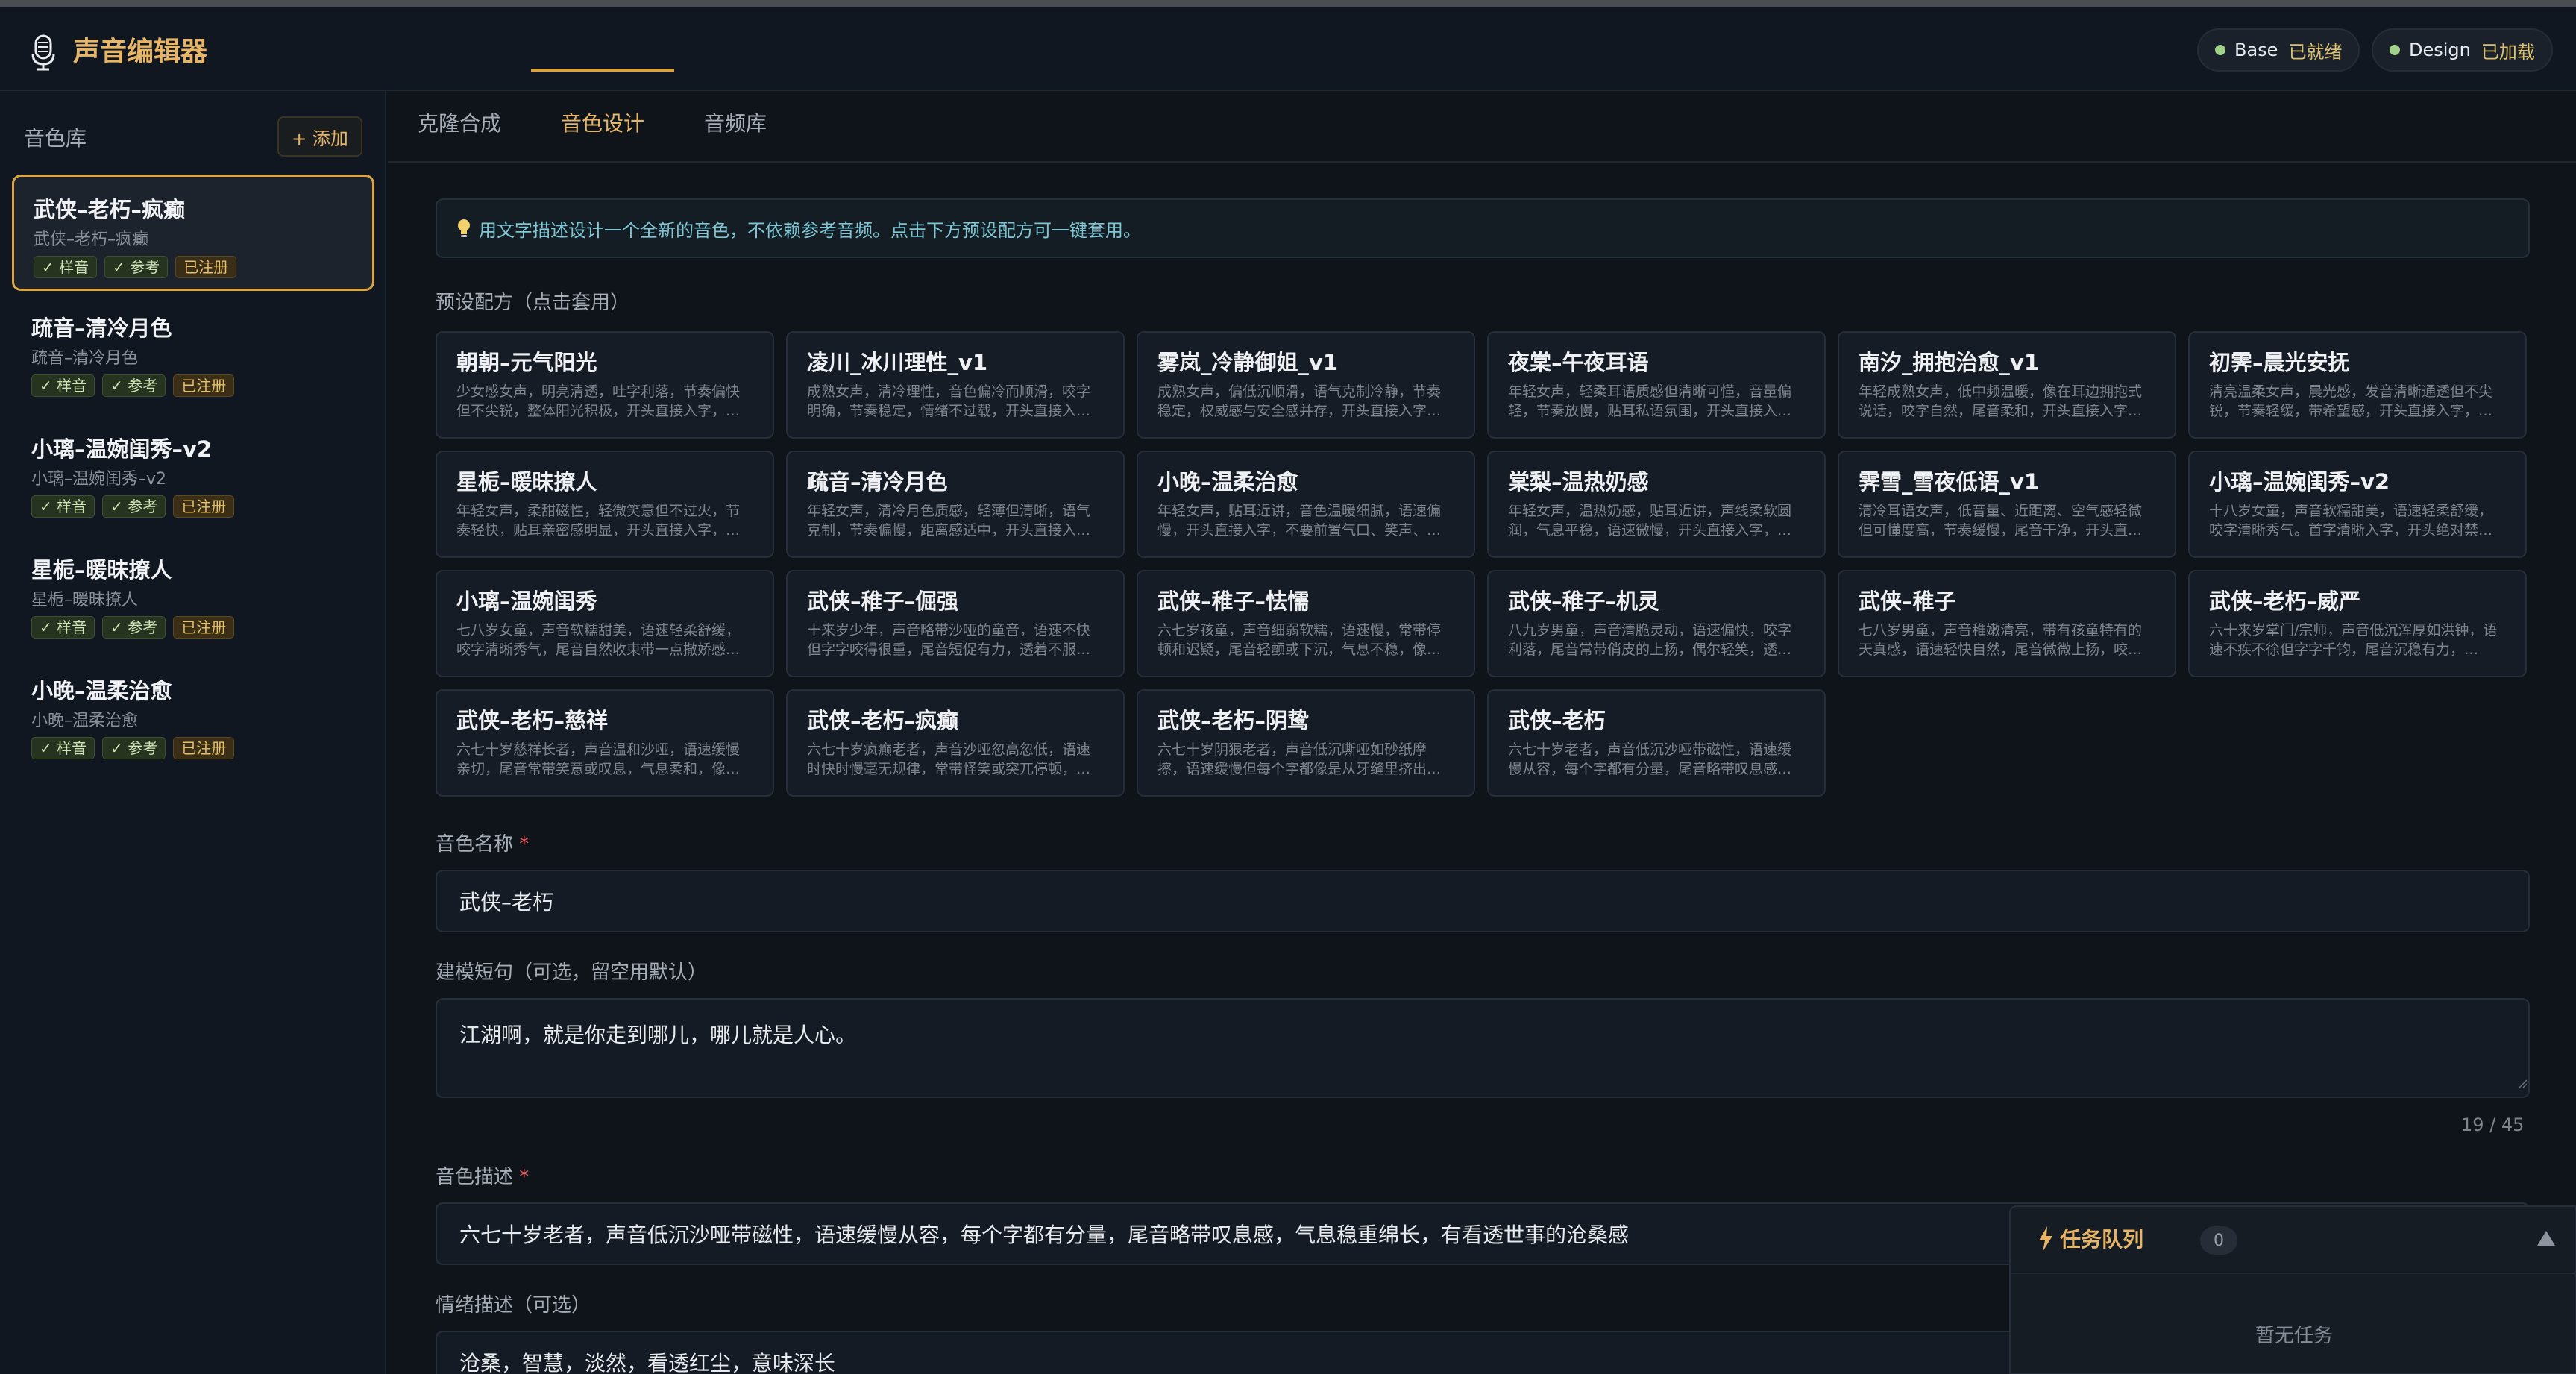  Describe the element at coordinates (1234, 601) in the screenshot. I see `preset-name: 武侠–稚子–怯懦` at that location.